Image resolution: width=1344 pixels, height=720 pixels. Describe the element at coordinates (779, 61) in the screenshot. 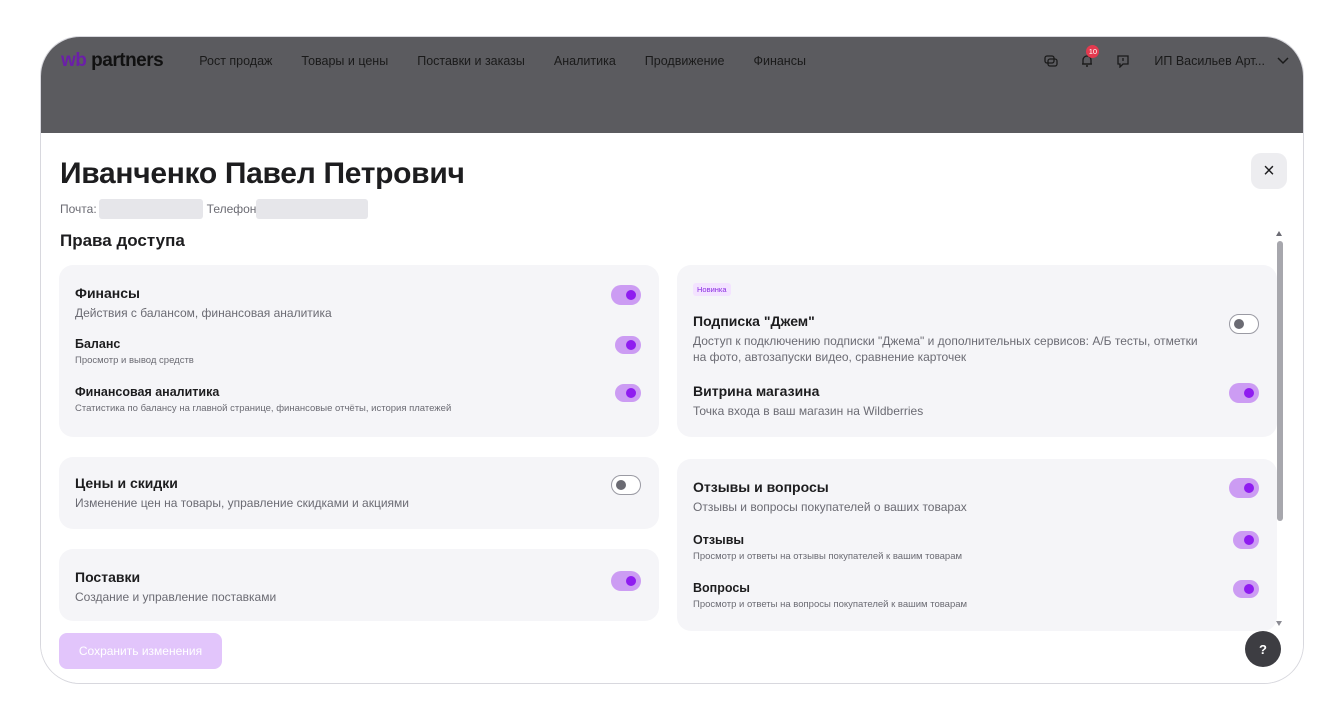

I see `nav-item-finance: Финансы` at that location.